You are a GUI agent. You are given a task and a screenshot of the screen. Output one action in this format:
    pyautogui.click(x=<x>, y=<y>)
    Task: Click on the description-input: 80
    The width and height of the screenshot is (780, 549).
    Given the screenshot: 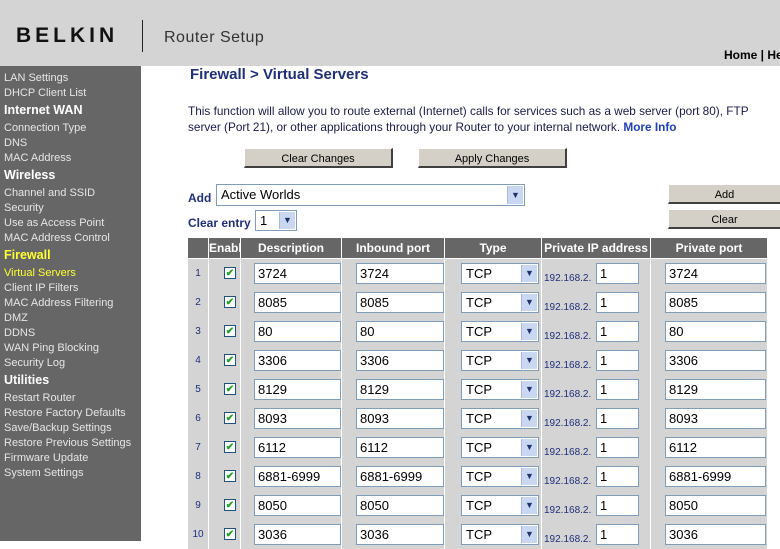 What is the action you would take?
    pyautogui.click(x=297, y=331)
    